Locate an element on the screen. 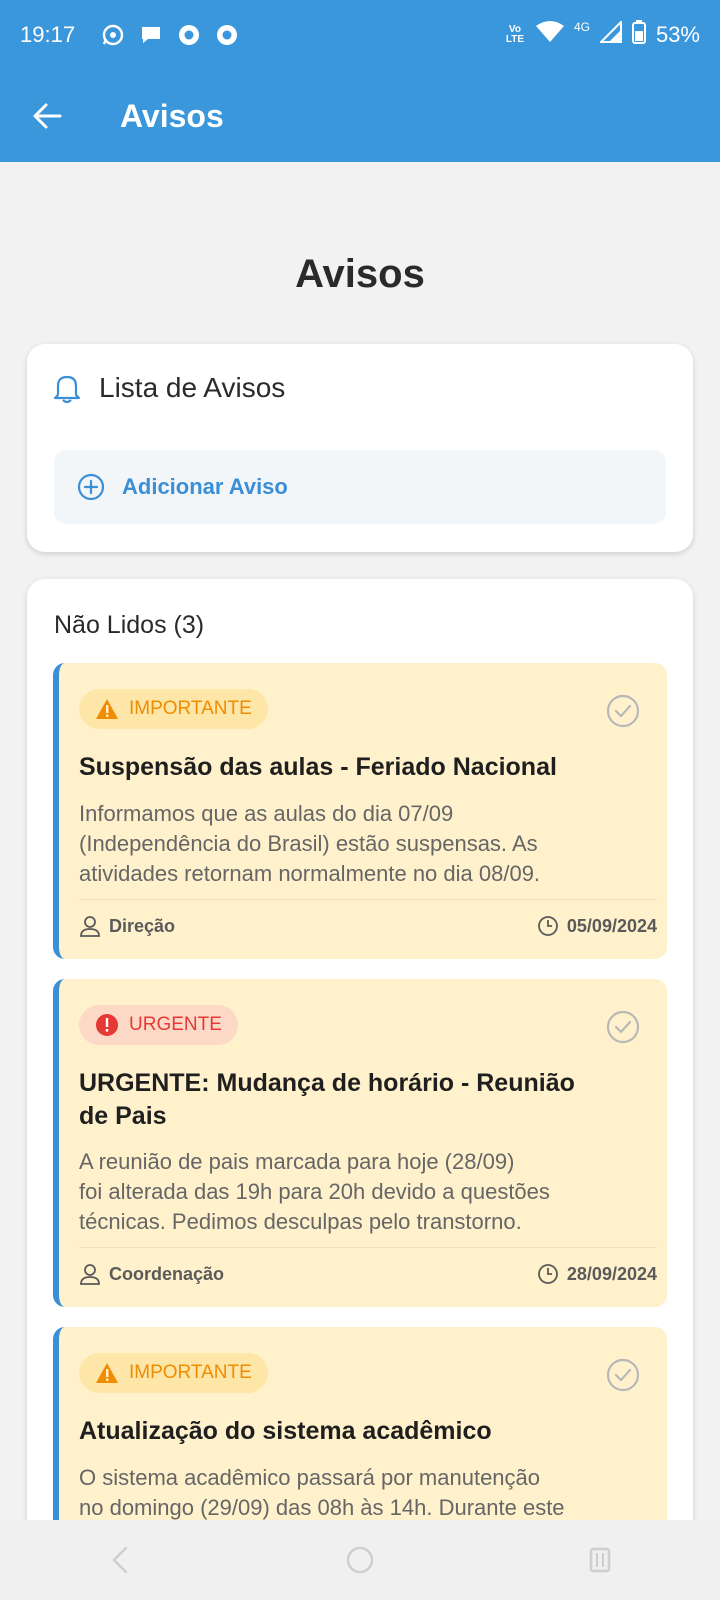 The image size is (720, 1600). notice-author: Coordenação is located at coordinates (151, 1274).